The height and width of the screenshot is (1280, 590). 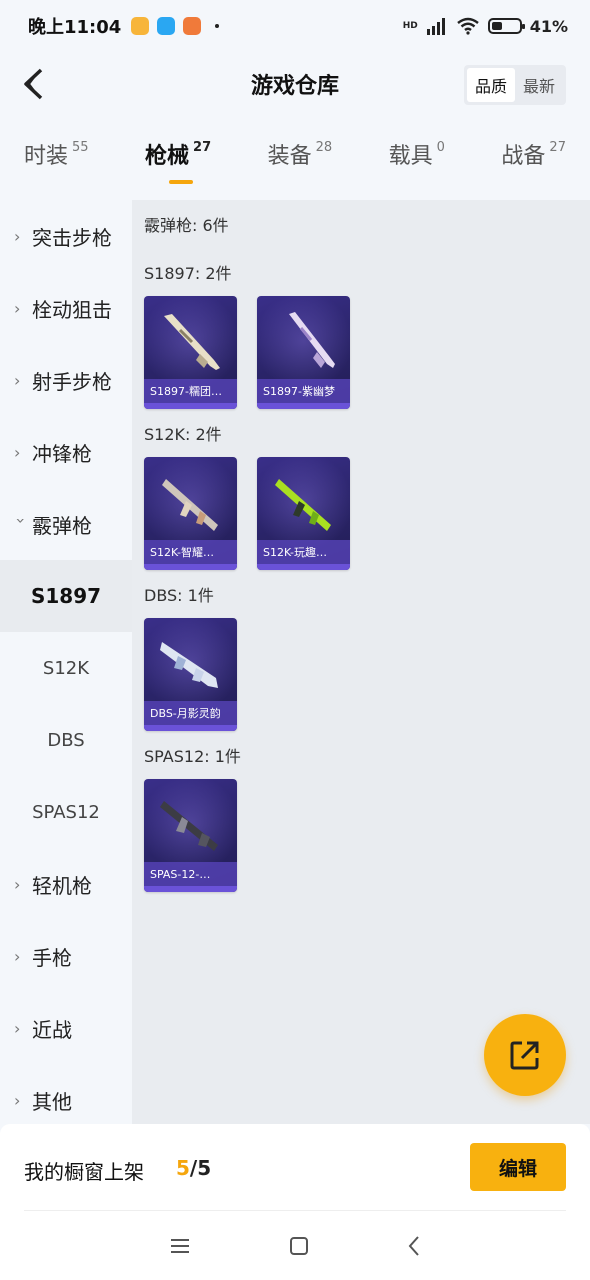 I want to click on wifi-icon, so click(x=467, y=26).